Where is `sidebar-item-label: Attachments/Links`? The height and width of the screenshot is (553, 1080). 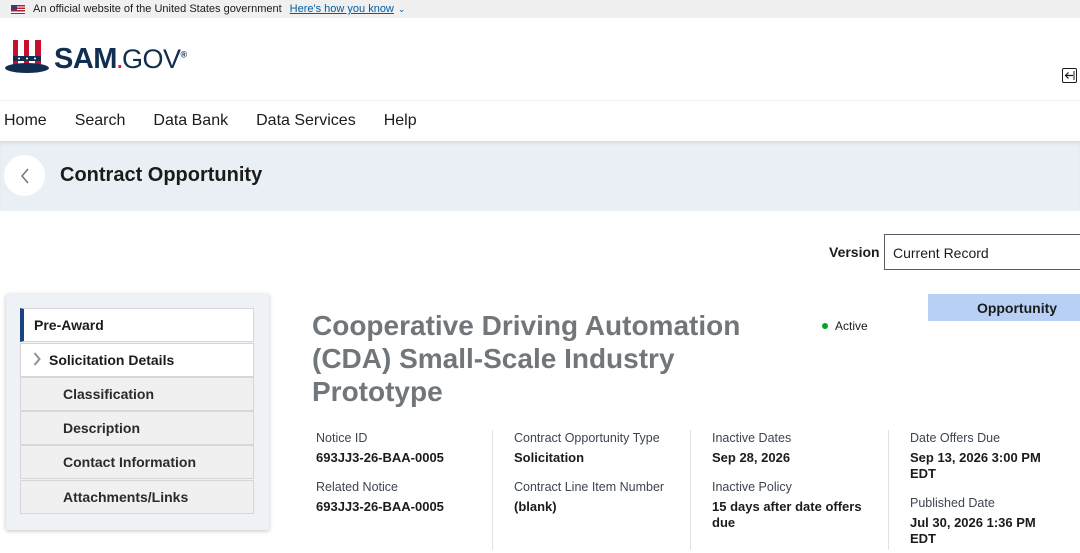 sidebar-item-label: Attachments/Links is located at coordinates (126, 497).